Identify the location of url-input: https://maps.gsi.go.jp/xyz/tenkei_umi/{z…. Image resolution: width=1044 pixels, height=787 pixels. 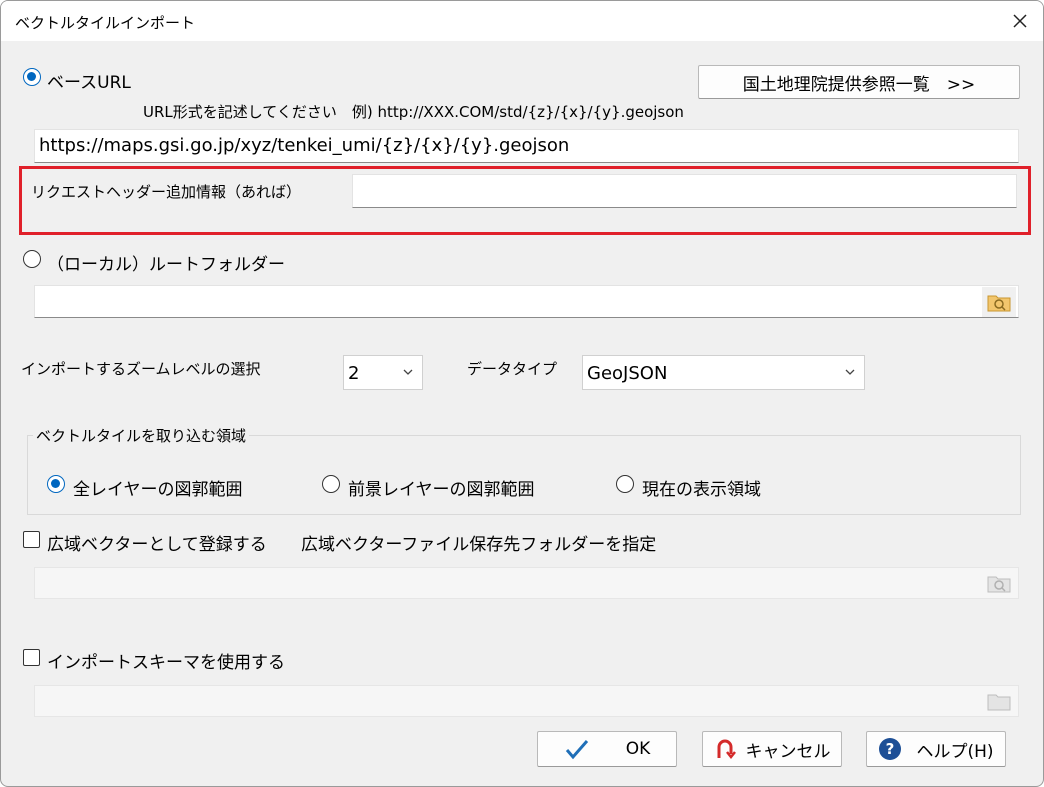
(526, 146).